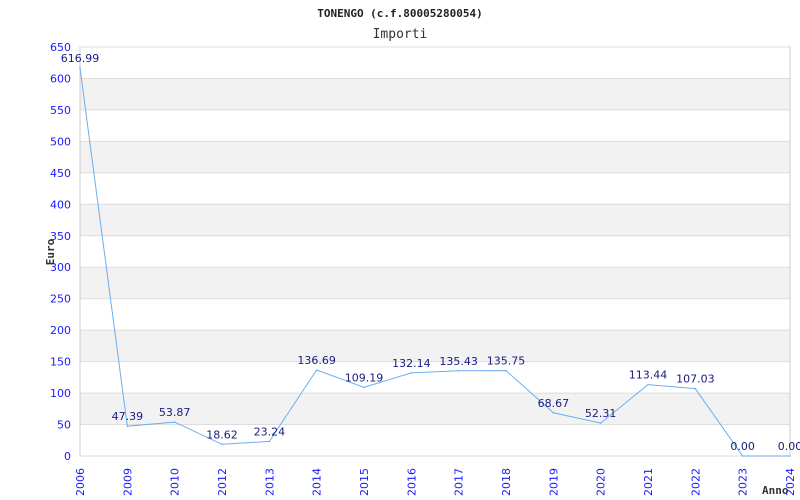 This screenshot has width=800, height=500. Describe the element at coordinates (222, 482) in the screenshot. I see `x-tick-label: 2012` at that location.